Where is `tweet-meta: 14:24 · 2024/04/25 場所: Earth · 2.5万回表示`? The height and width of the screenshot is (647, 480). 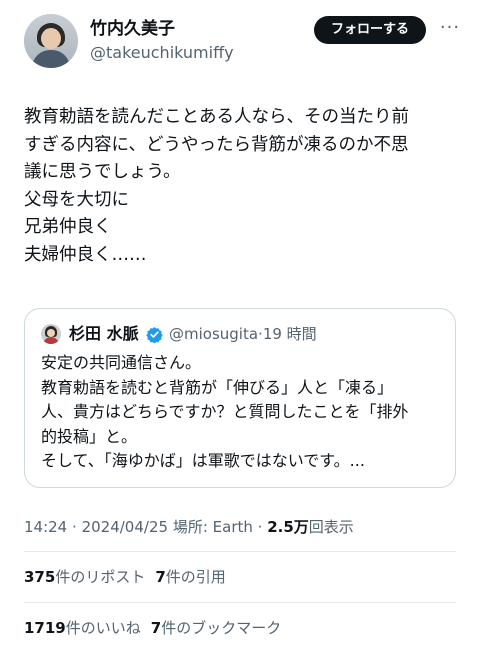 tweet-meta: 14:24 · 2024/04/25 場所: Earth · 2.5万回表示 is located at coordinates (189, 527).